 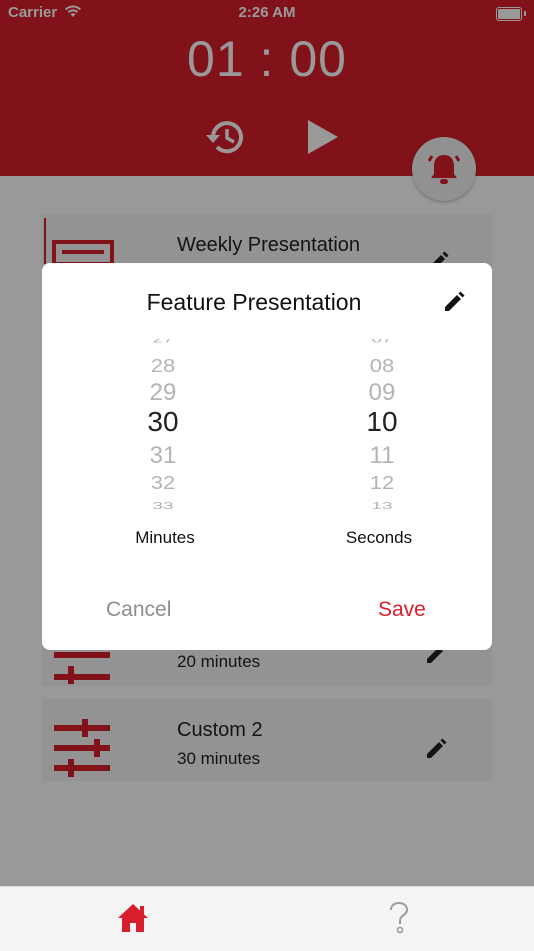 What do you see at coordinates (382, 365) in the screenshot?
I see `picker-option: 08` at bounding box center [382, 365].